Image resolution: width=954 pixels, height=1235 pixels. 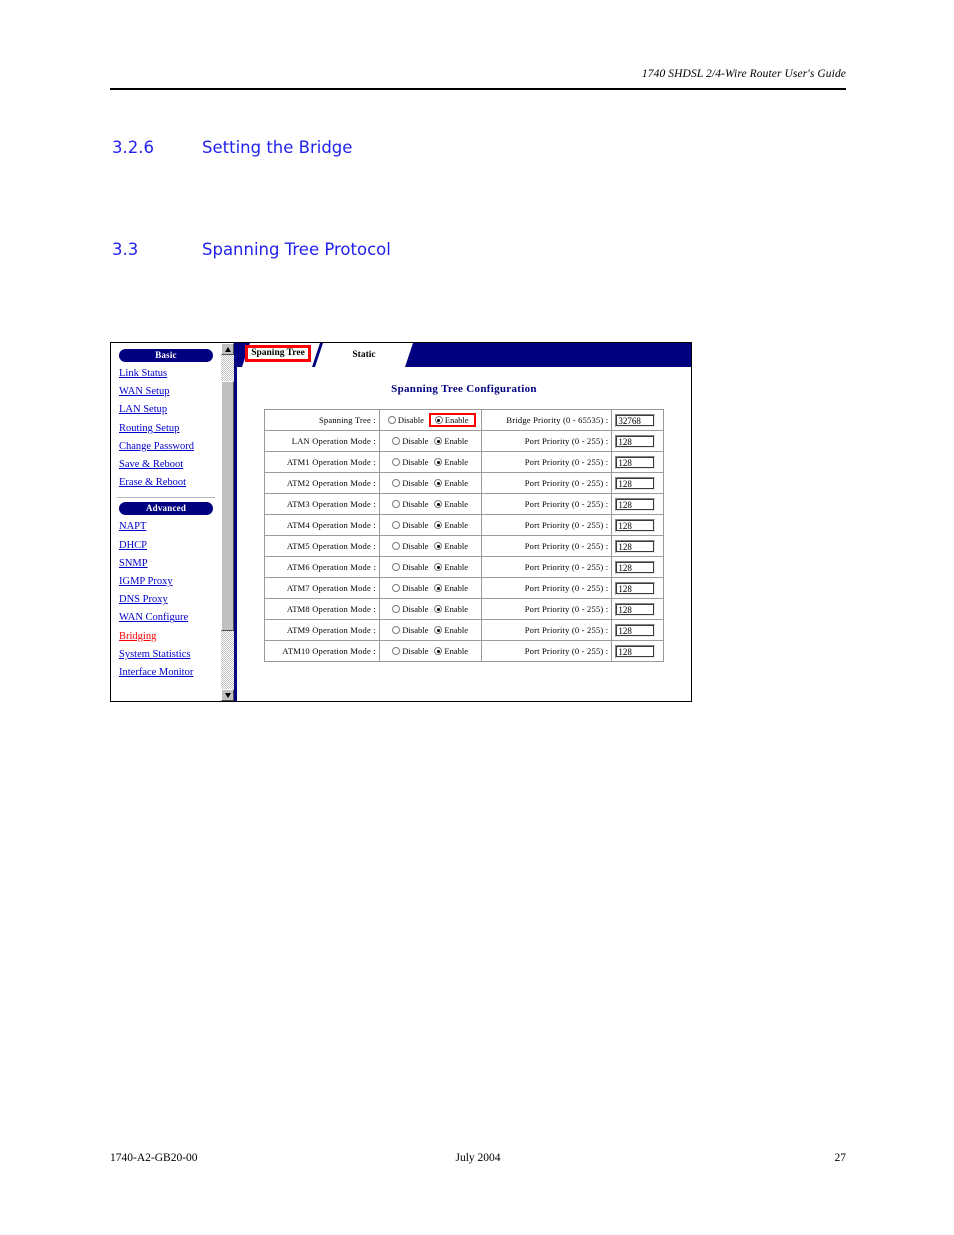 I want to click on tab-static: Static, so click(x=364, y=355).